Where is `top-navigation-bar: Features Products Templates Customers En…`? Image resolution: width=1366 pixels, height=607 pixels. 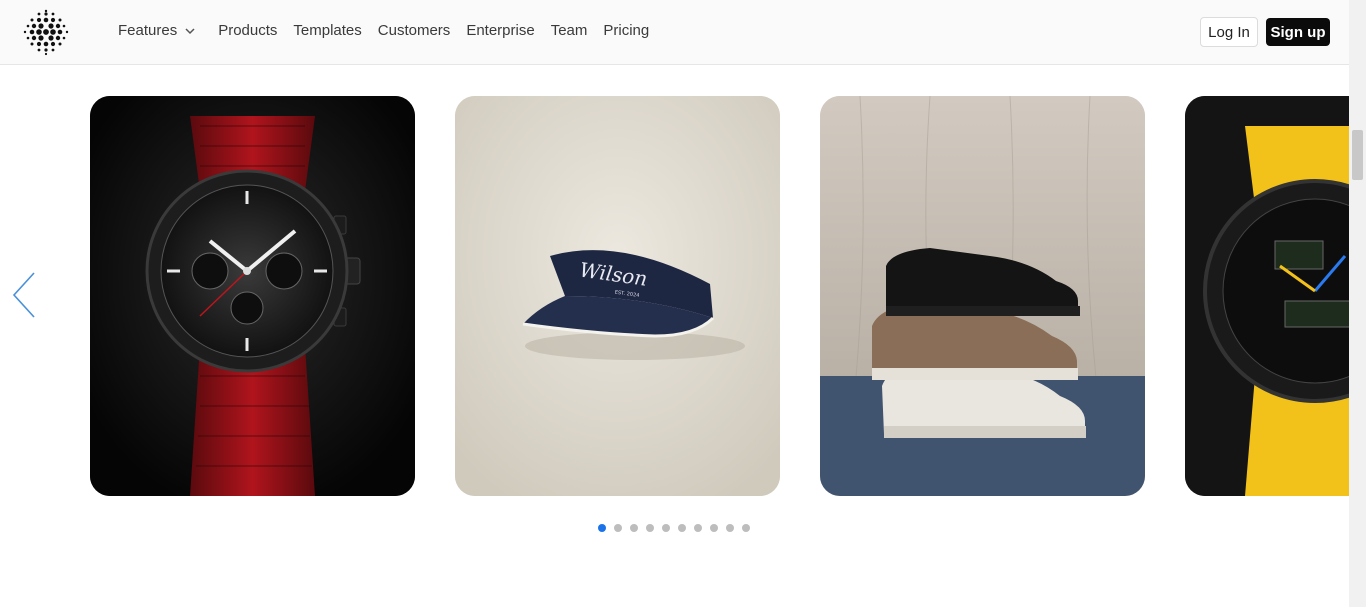 top-navigation-bar: Features Products Templates Customers En… is located at coordinates (674, 32).